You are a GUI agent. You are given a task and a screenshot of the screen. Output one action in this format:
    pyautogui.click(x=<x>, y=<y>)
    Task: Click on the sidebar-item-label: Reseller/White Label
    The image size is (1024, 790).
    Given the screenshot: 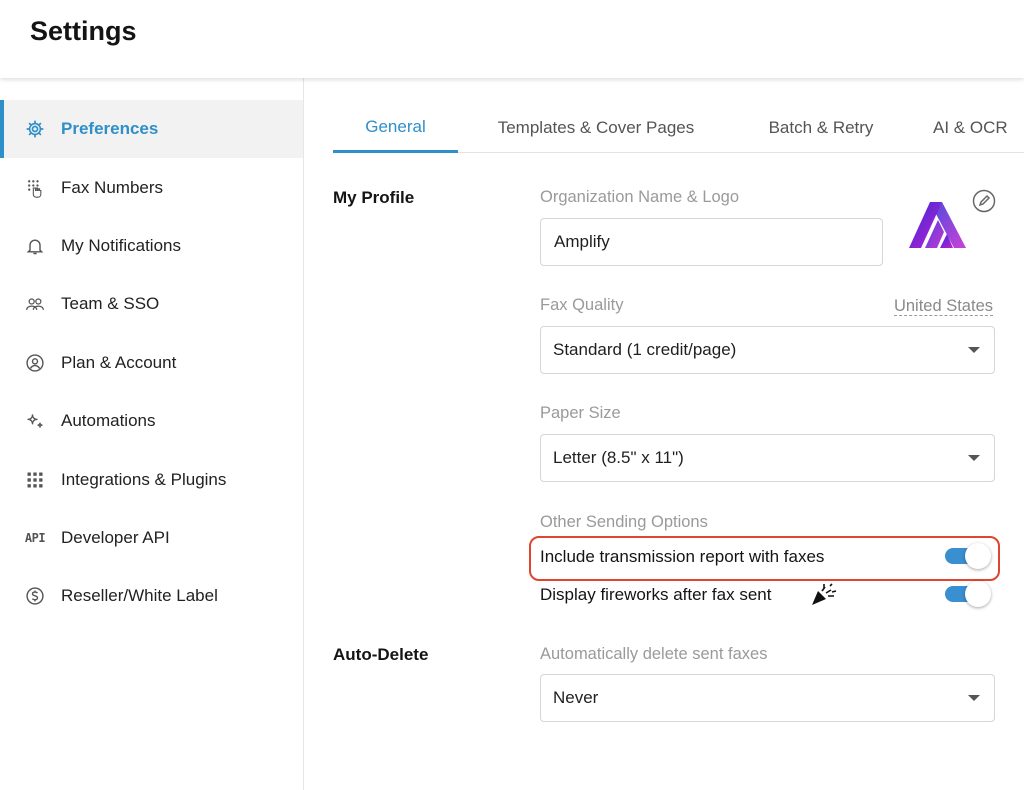 What is the action you would take?
    pyautogui.click(x=139, y=596)
    